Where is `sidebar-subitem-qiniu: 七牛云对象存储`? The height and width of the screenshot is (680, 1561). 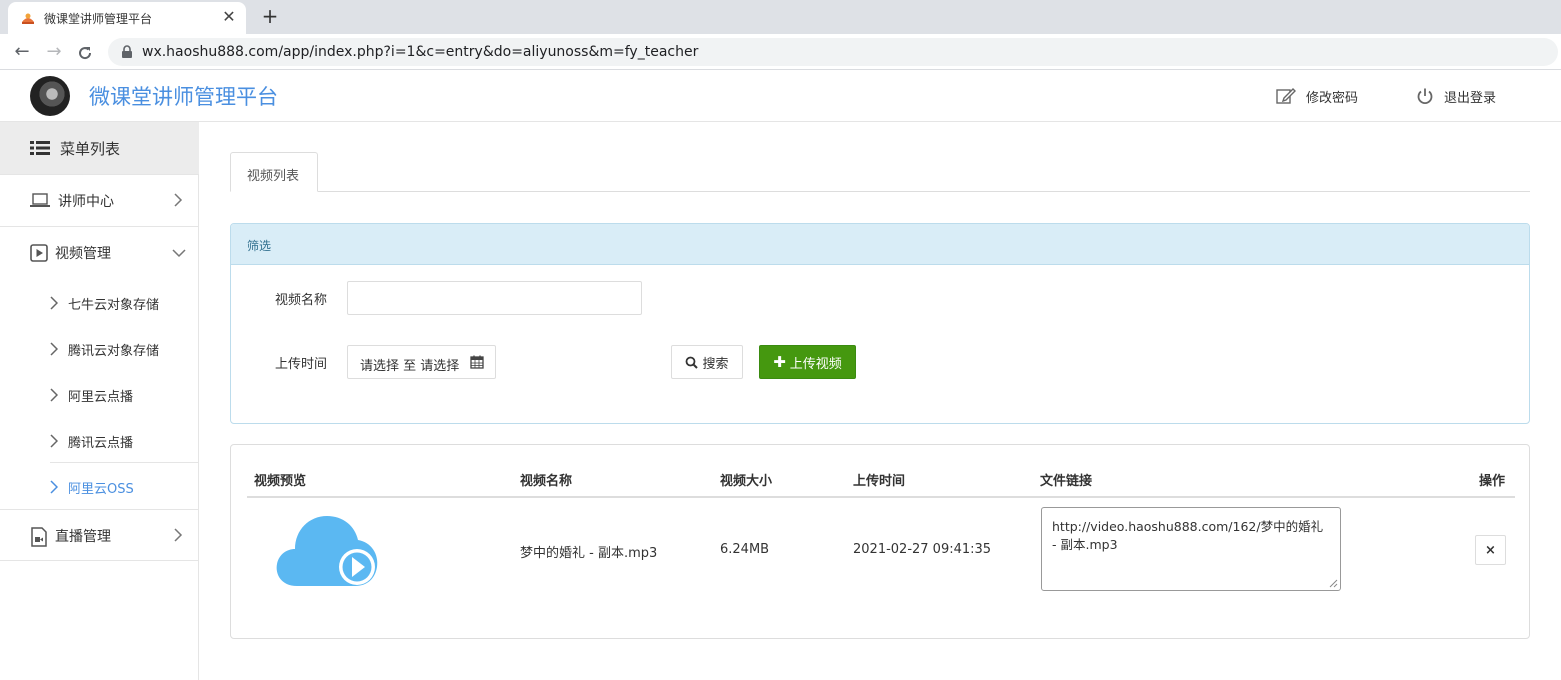 sidebar-subitem-qiniu: 七牛云对象存储 is located at coordinates (124, 303).